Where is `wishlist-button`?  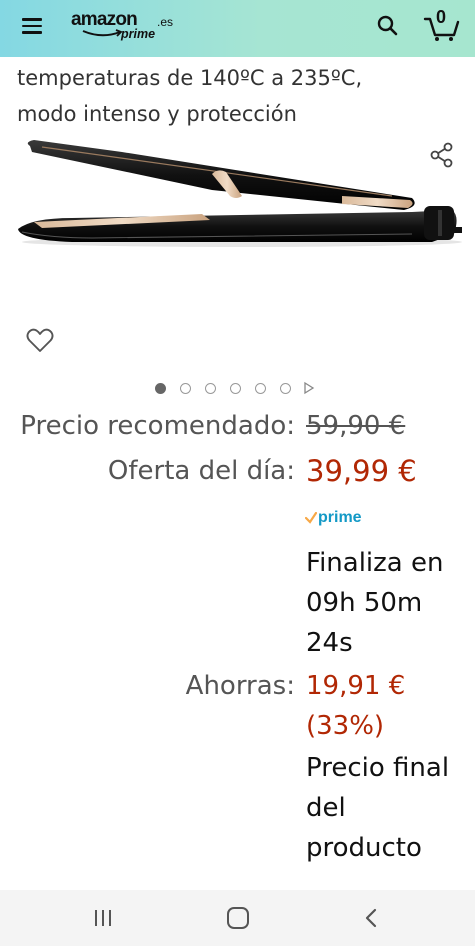 wishlist-button is located at coordinates (40, 340).